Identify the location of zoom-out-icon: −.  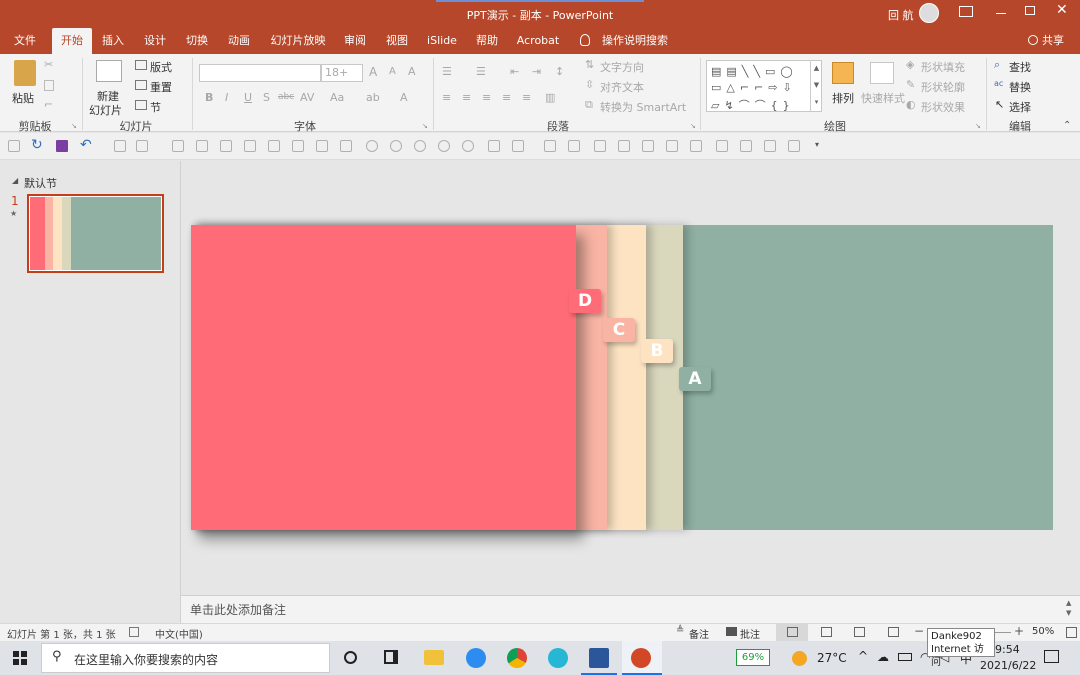
(919, 631).